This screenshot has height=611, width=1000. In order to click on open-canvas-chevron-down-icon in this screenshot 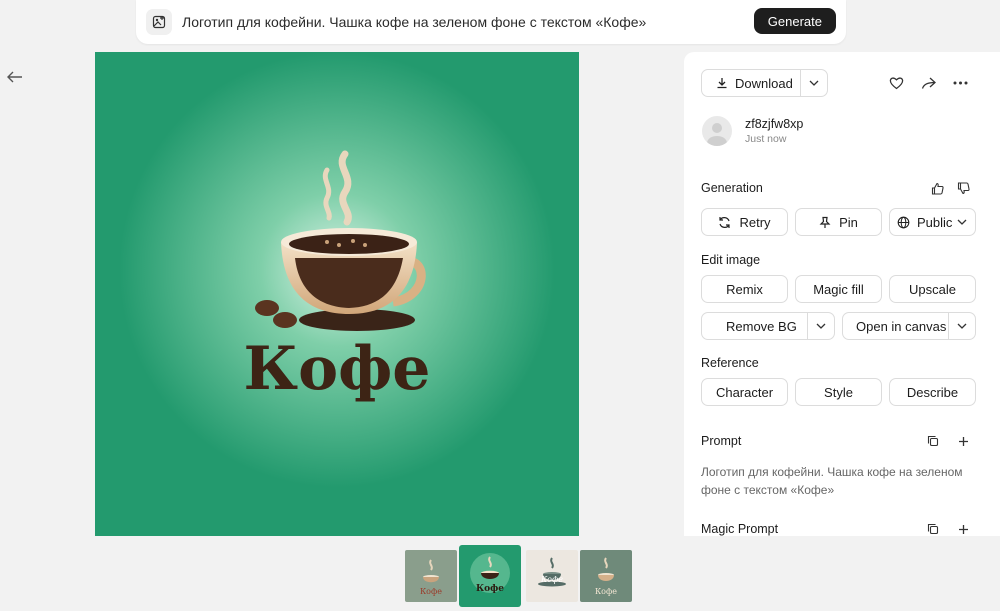, I will do `click(961, 326)`.